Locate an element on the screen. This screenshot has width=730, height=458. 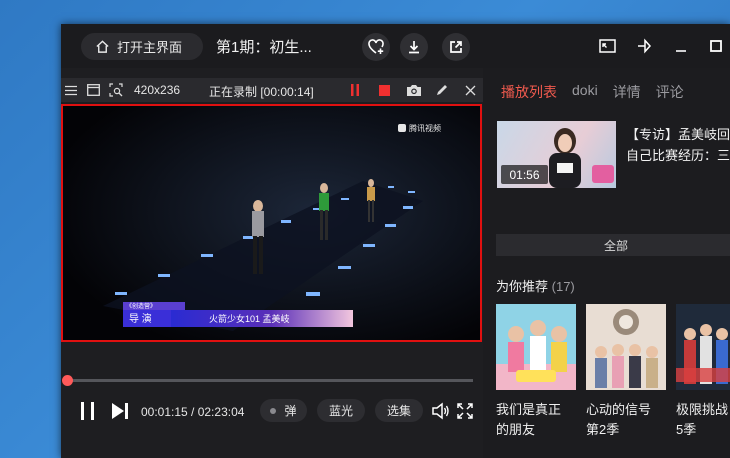
recorder-region-button is located at coordinates (116, 90).